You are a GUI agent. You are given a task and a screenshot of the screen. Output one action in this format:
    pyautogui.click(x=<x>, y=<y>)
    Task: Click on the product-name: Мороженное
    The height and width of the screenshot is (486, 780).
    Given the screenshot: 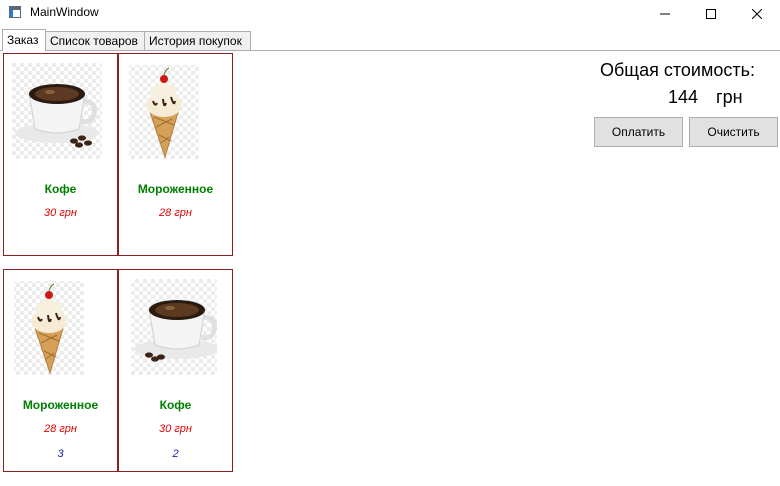 What is the action you would take?
    pyautogui.click(x=175, y=189)
    